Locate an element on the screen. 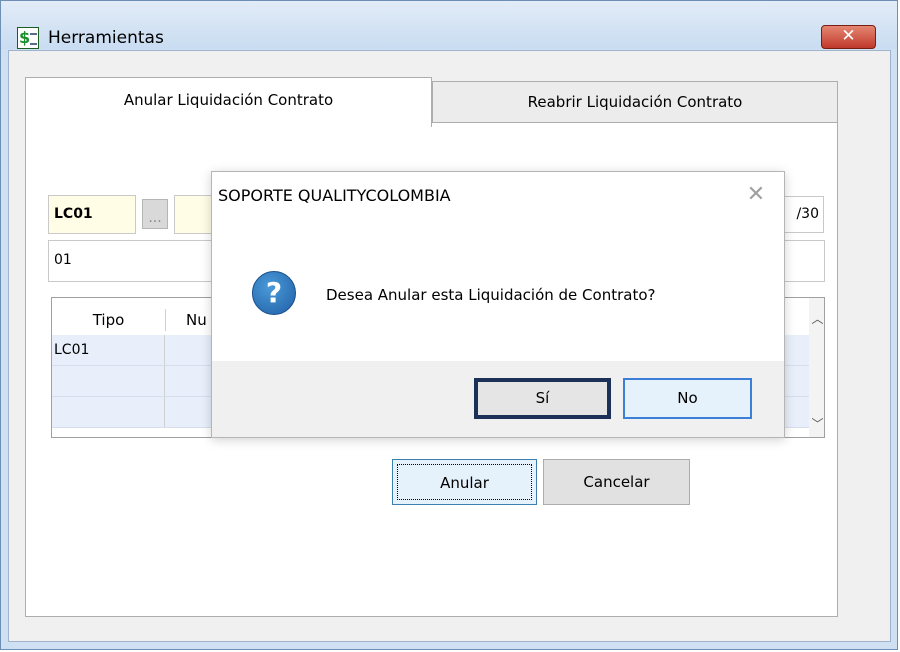  yes-button: Sí is located at coordinates (542, 398).